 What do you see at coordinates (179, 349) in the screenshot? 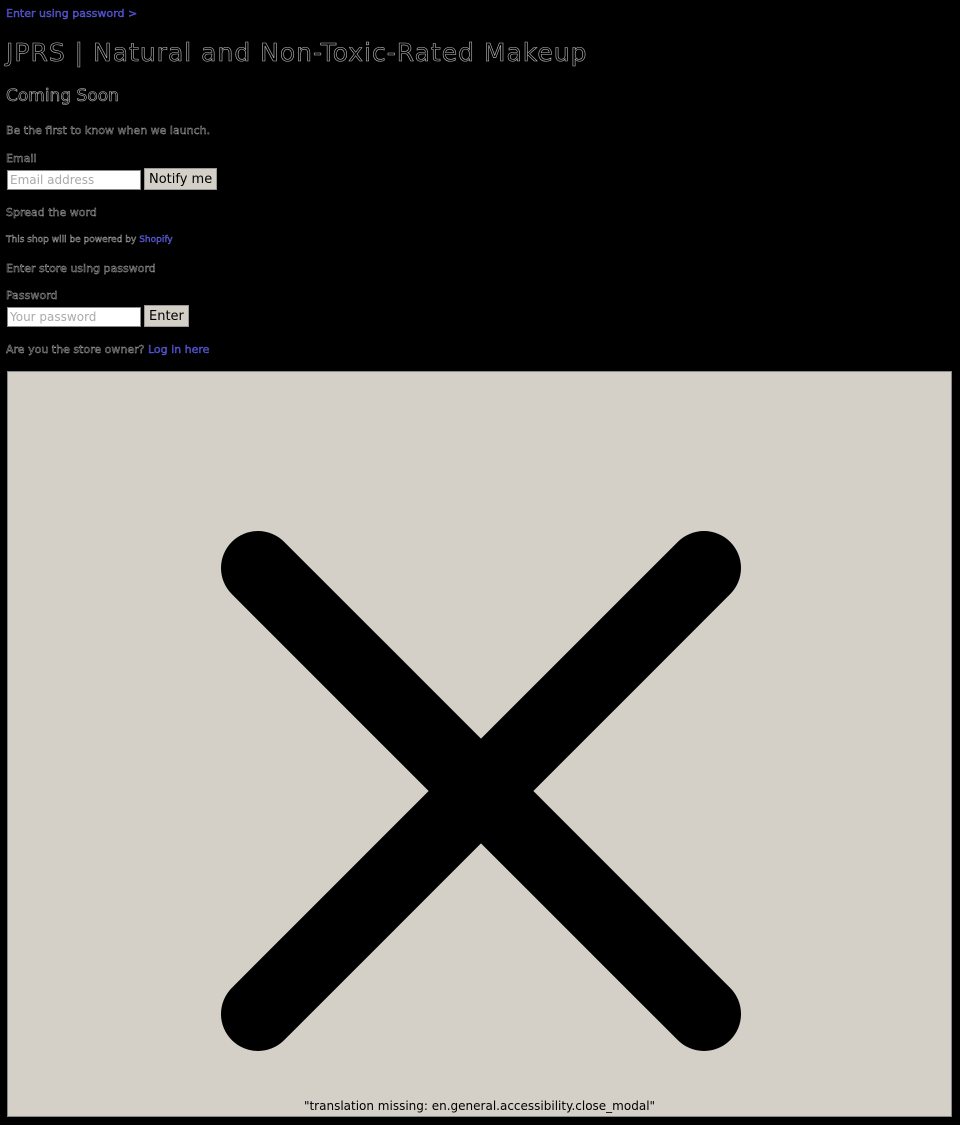
I see `log-in-link: Log in here` at bounding box center [179, 349].